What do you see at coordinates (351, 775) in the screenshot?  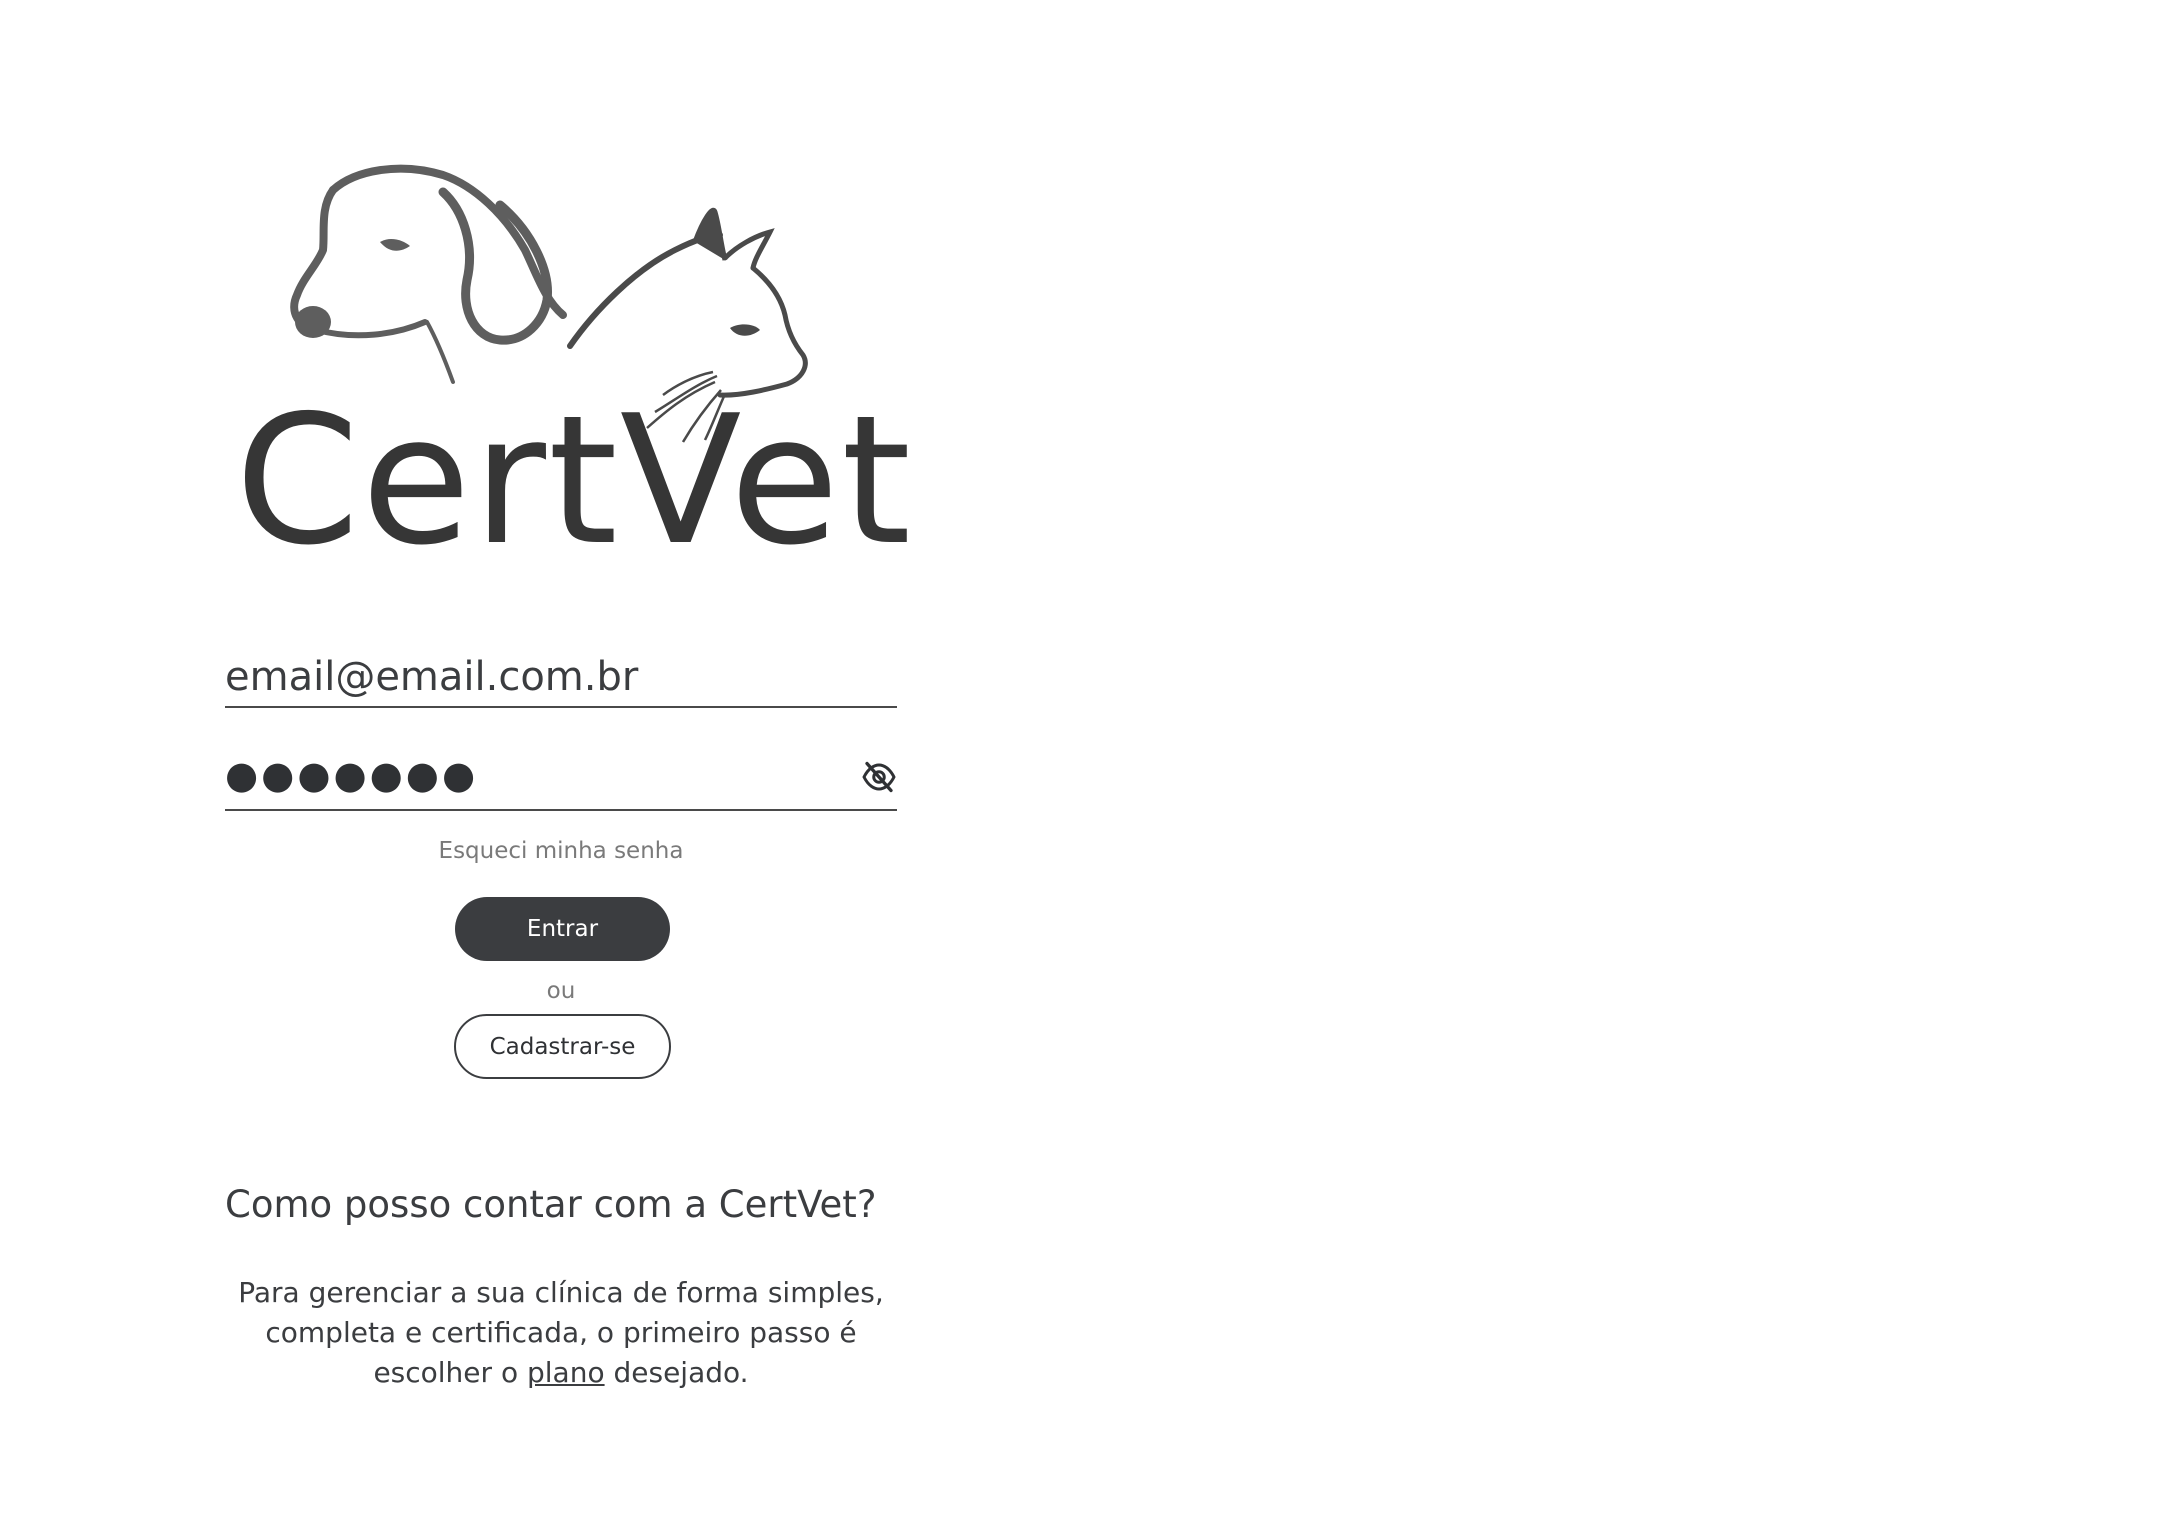 I see `password-input-value: ●●●●●●●` at bounding box center [351, 775].